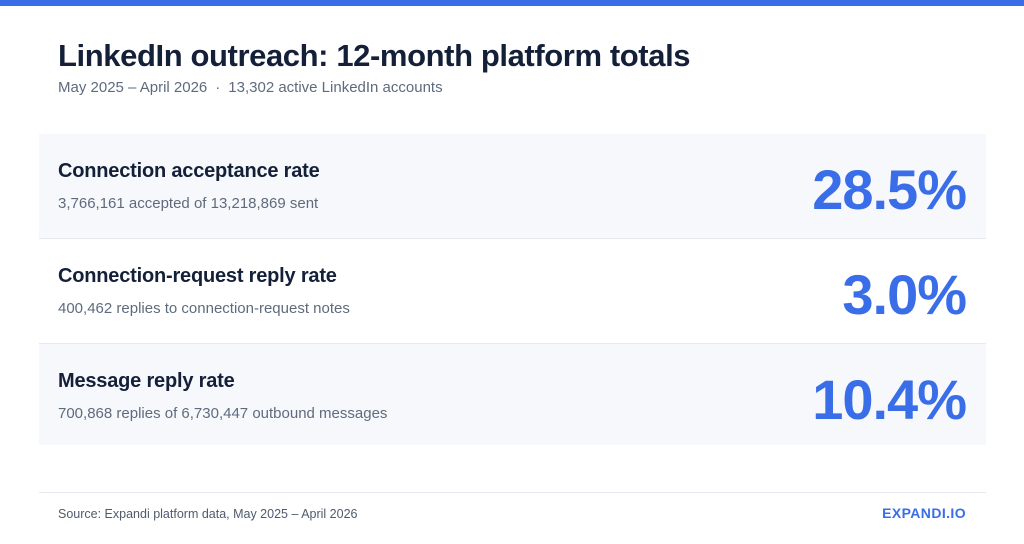 This screenshot has height=544, width=1024. What do you see at coordinates (889, 399) in the screenshot?
I see `metric-value: 10.4%` at bounding box center [889, 399].